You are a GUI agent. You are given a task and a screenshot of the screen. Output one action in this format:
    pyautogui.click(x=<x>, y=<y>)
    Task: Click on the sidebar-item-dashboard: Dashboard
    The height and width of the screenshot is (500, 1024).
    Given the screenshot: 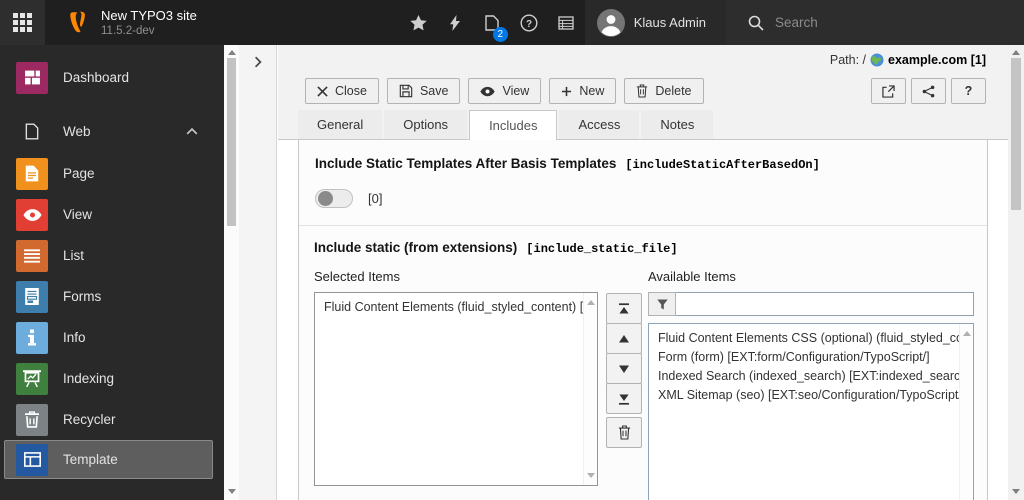 What is the action you would take?
    pyautogui.click(x=112, y=77)
    